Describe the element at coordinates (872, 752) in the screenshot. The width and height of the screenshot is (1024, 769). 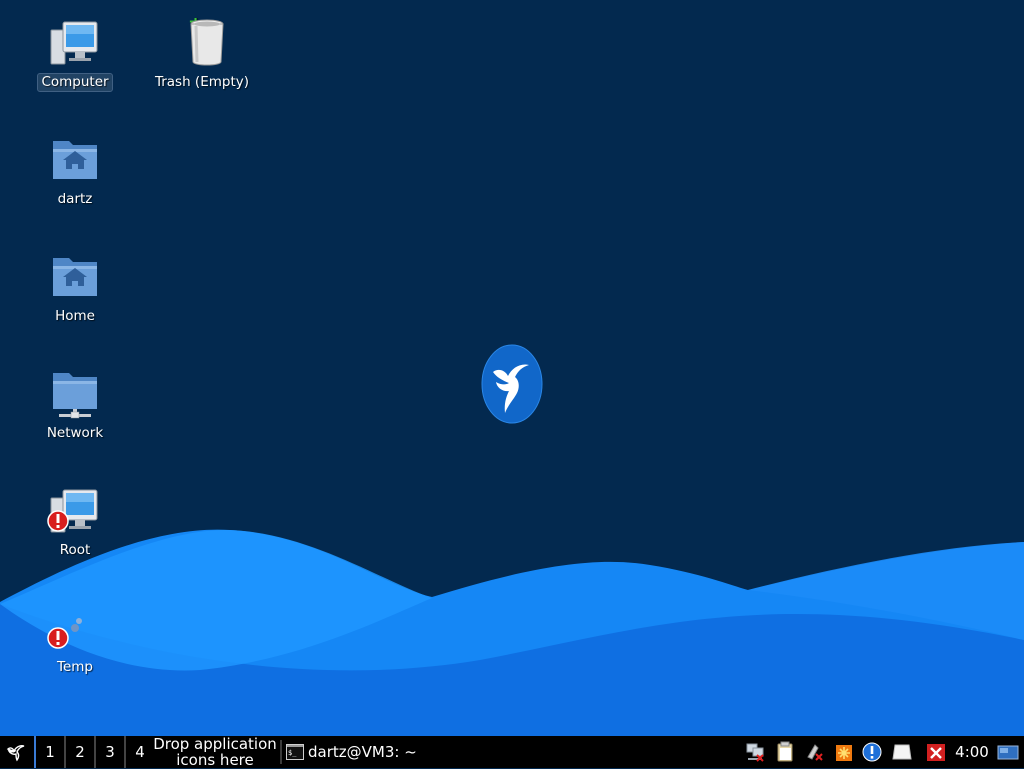
I see `info-icon` at that location.